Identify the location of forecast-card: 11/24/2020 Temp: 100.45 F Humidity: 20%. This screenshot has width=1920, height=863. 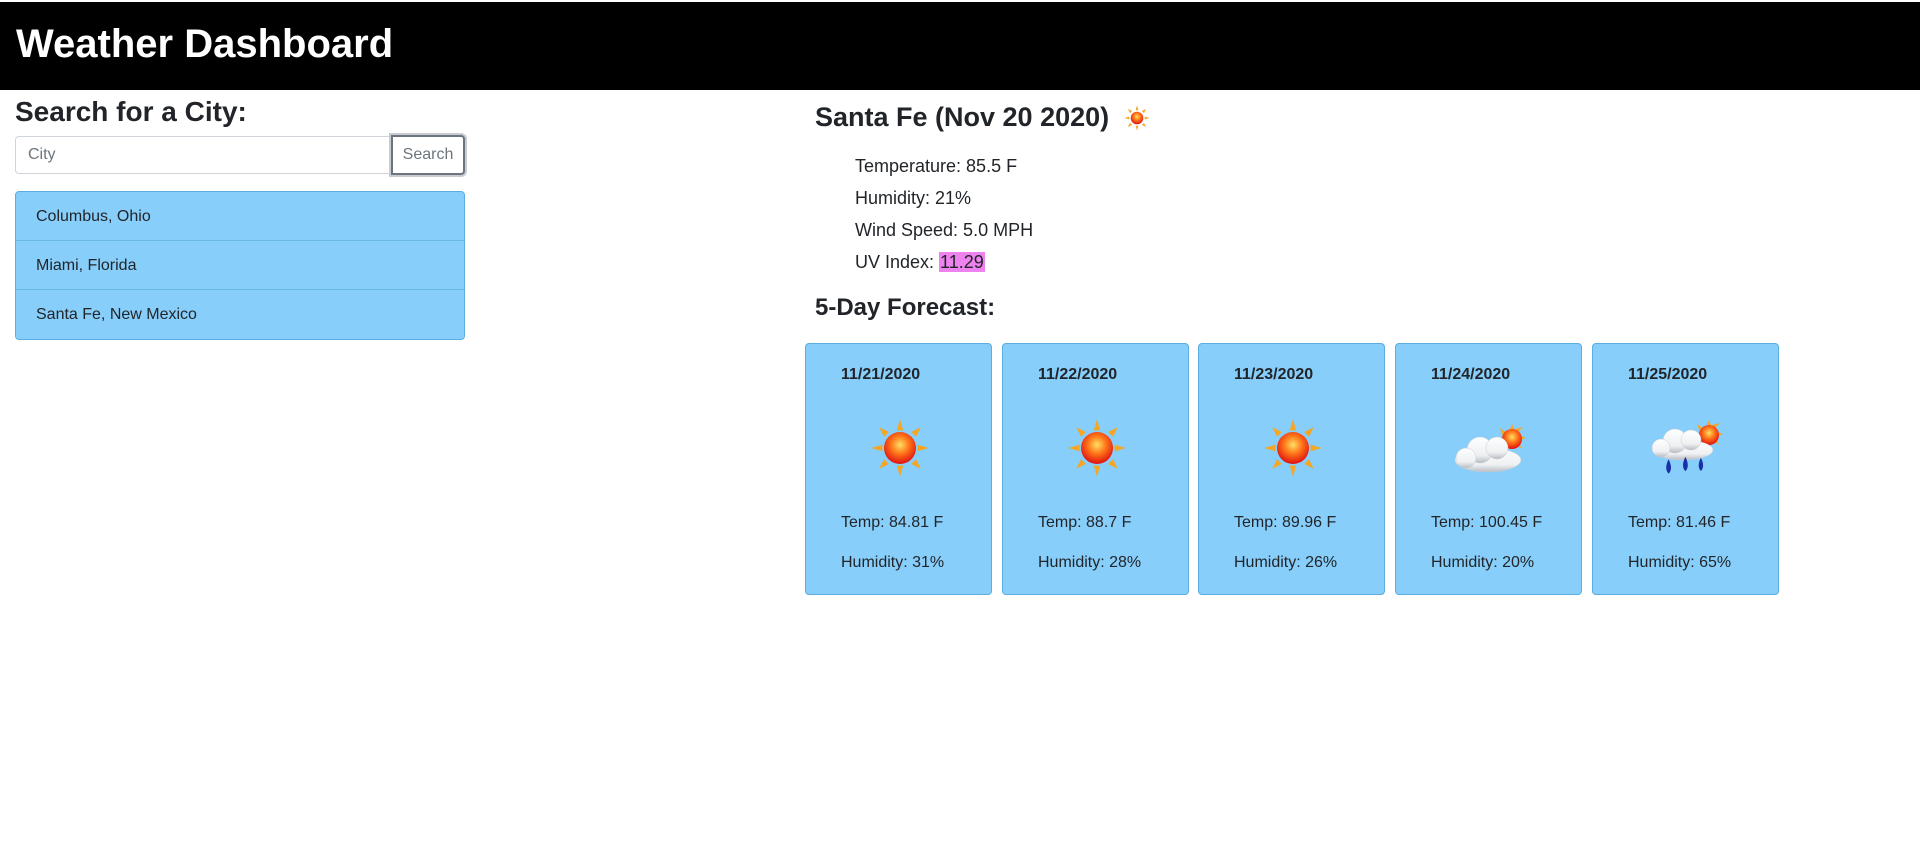
(1488, 469).